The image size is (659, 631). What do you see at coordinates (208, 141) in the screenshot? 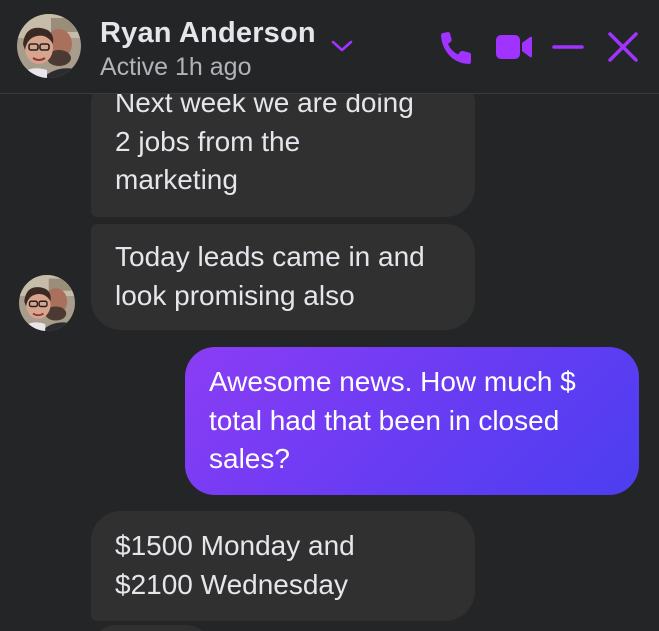
I see `message-line: 2 jobs from the` at bounding box center [208, 141].